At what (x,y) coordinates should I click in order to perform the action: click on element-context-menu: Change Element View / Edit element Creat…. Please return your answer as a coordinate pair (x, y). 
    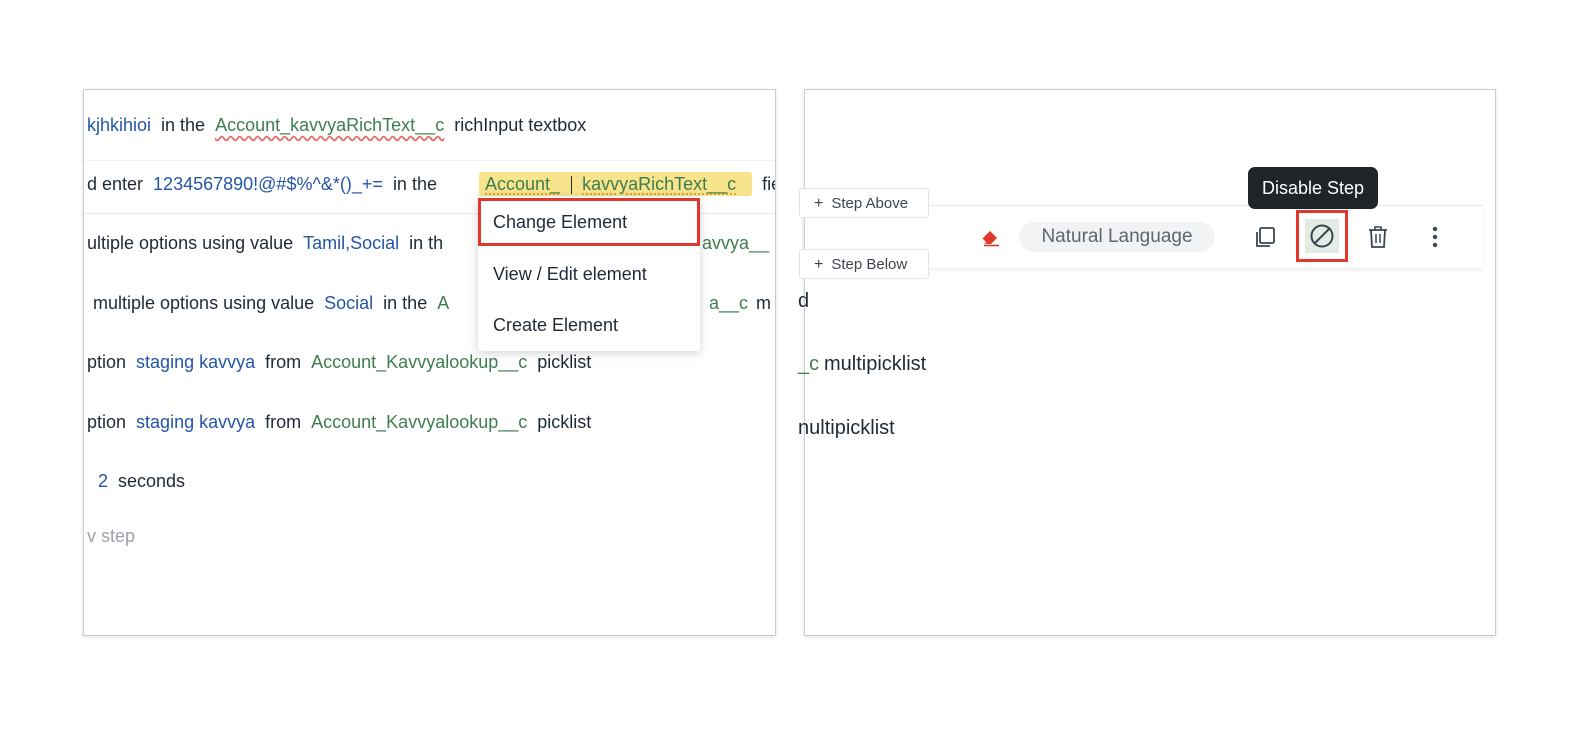
    Looking at the image, I should click on (589, 274).